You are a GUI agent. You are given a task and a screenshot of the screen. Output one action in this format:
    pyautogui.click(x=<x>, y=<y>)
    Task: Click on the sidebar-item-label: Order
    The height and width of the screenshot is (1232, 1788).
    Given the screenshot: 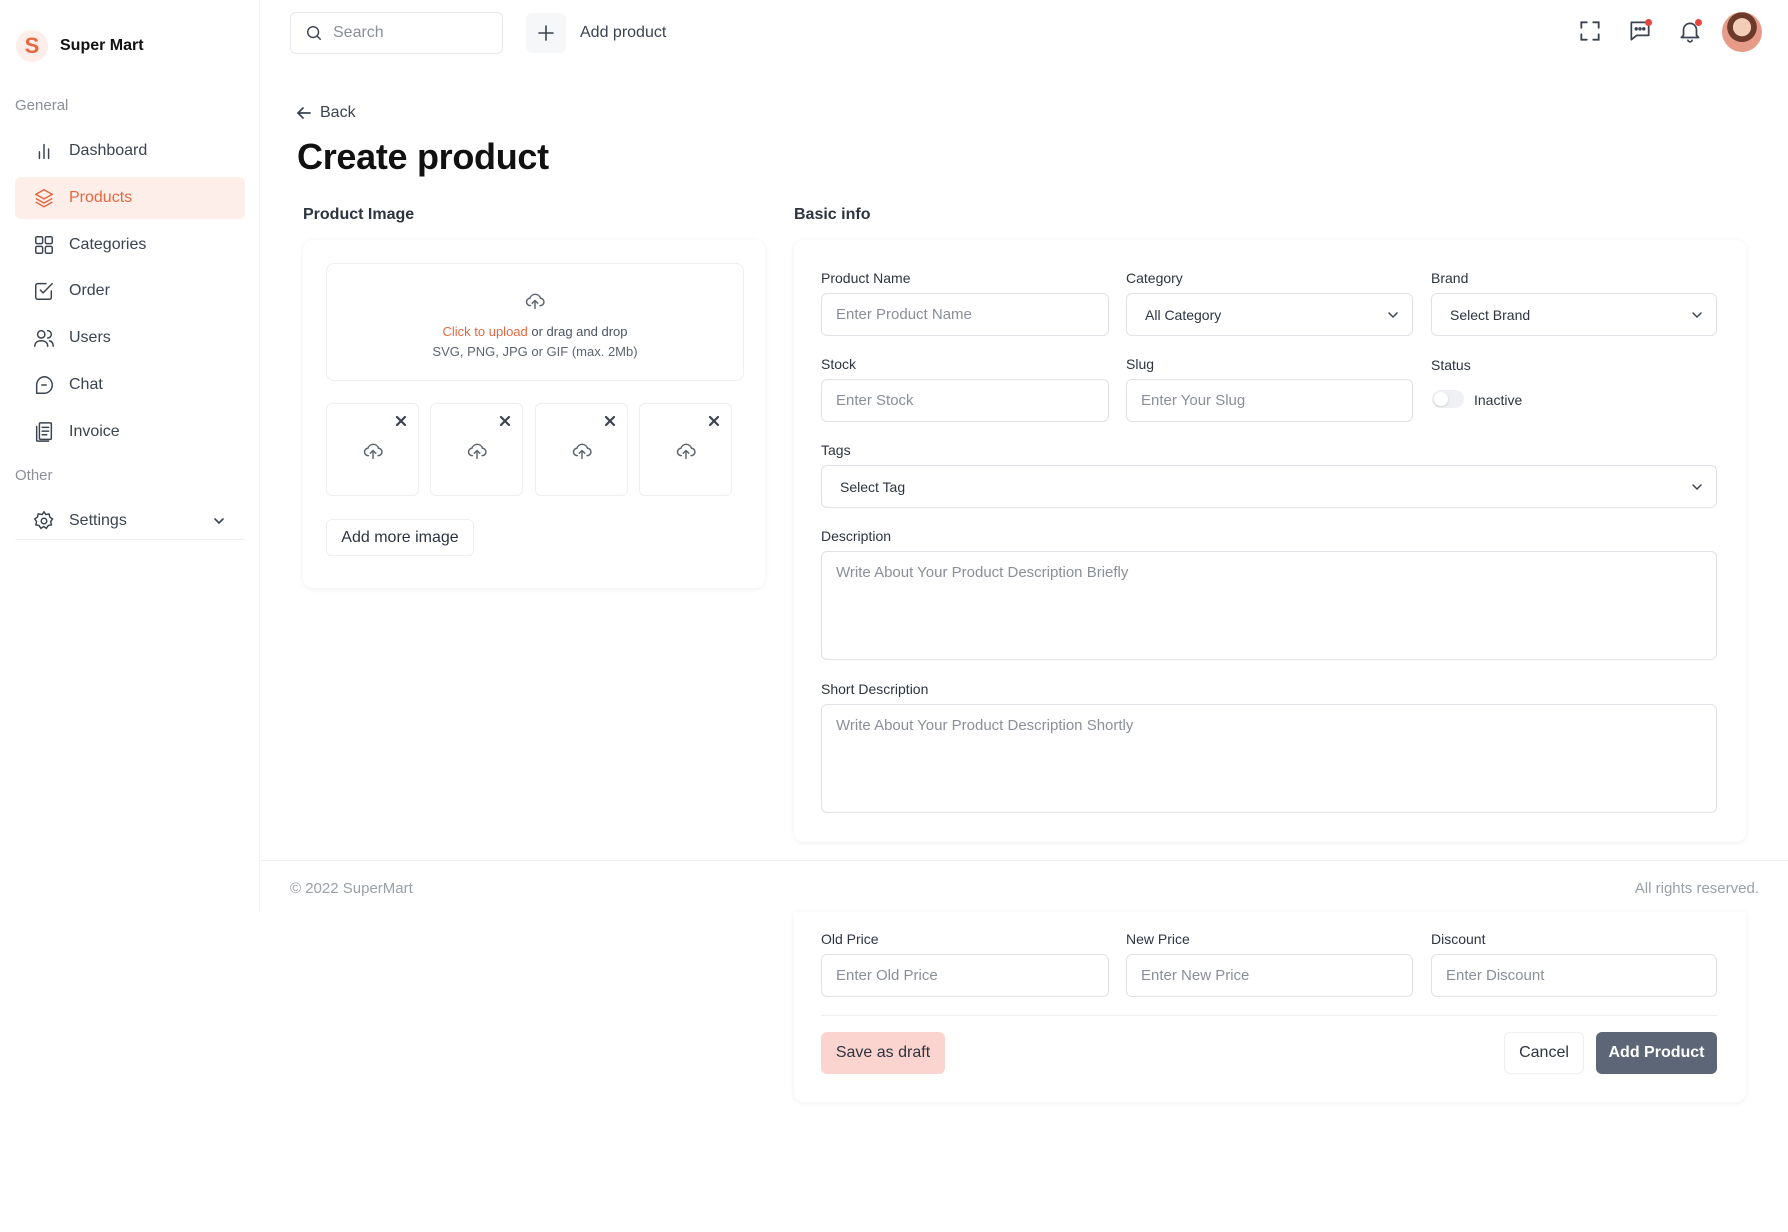 What is the action you would take?
    pyautogui.click(x=89, y=290)
    